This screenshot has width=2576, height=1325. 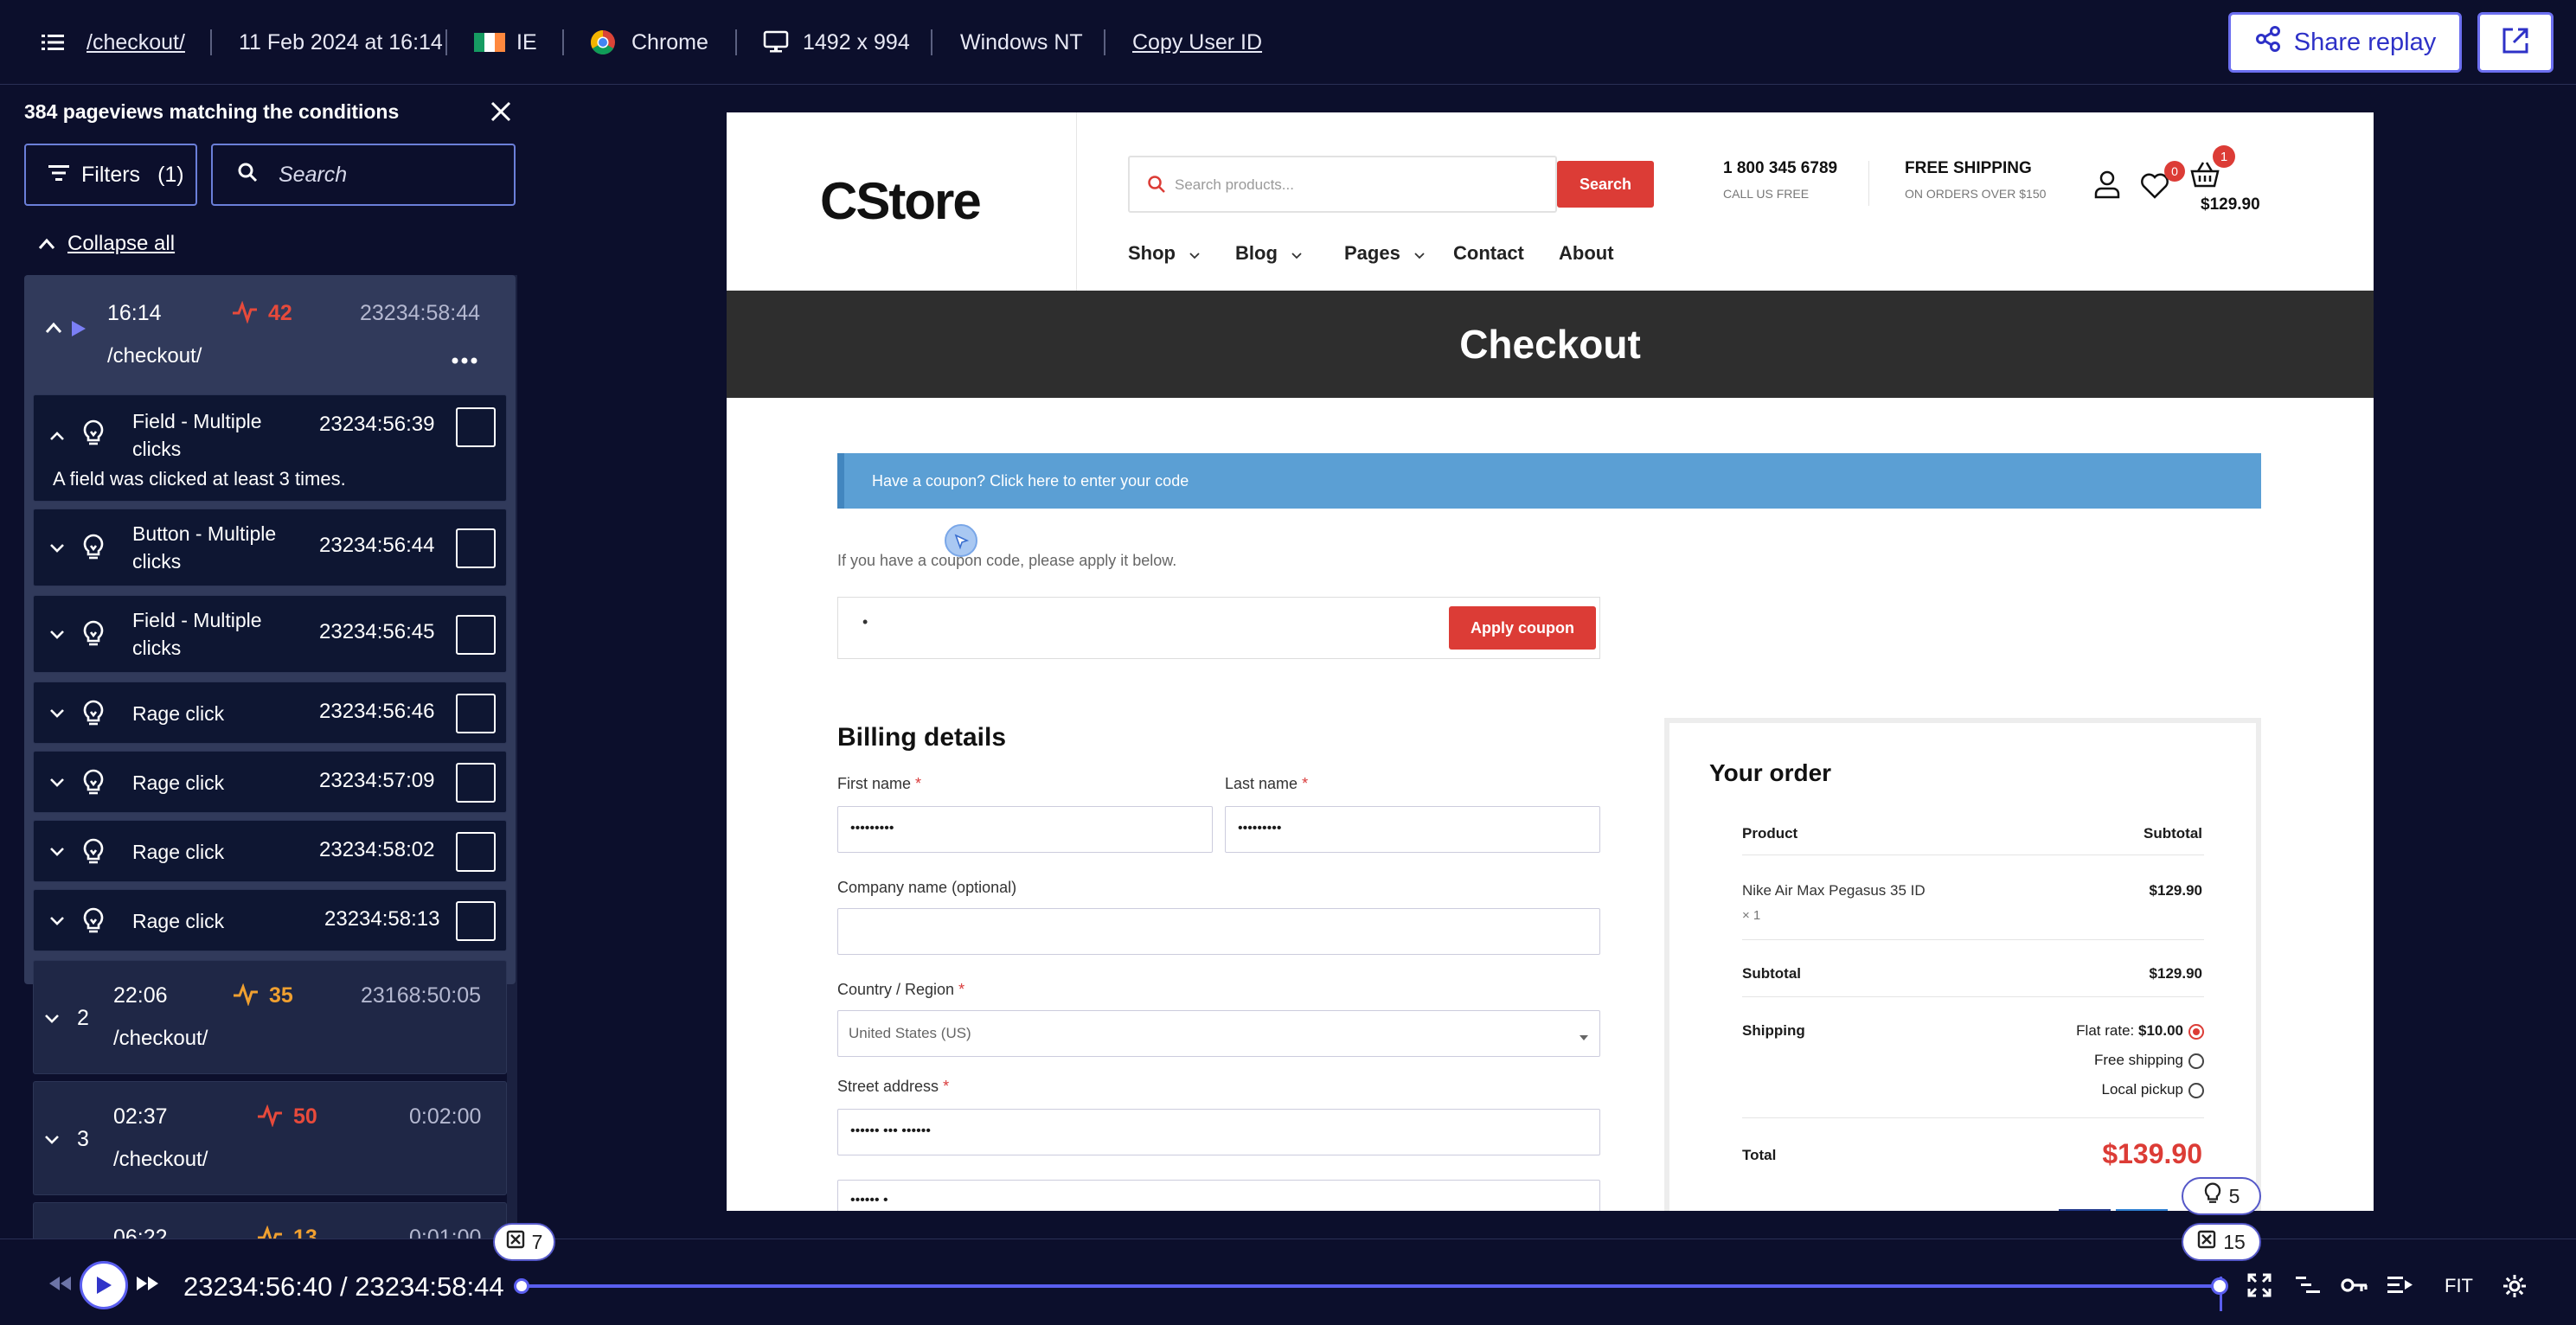 What do you see at coordinates (901, 201) in the screenshot?
I see `site-logo: CStore` at bounding box center [901, 201].